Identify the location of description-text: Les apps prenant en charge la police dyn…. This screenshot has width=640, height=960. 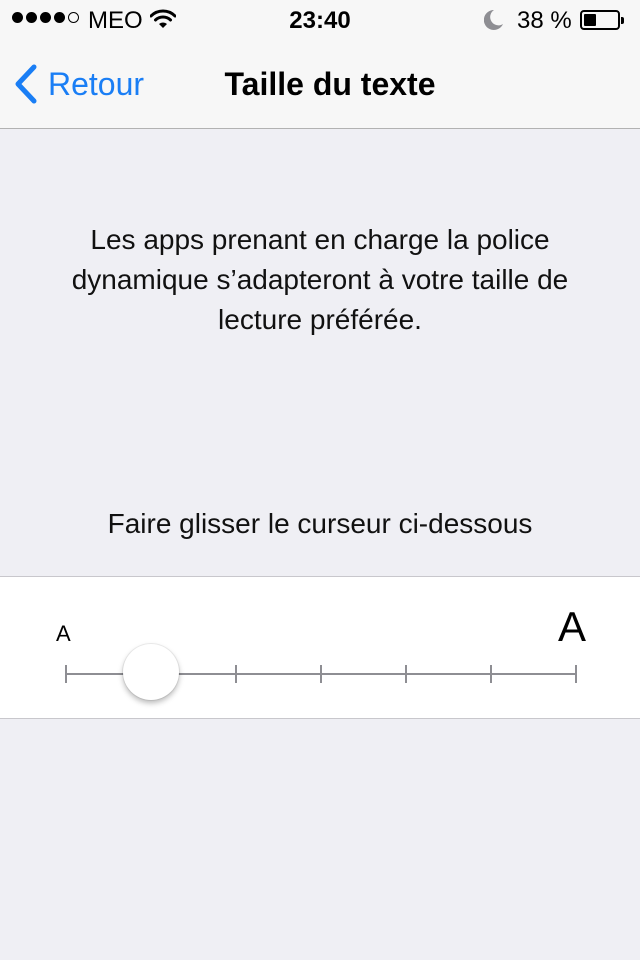
(320, 279).